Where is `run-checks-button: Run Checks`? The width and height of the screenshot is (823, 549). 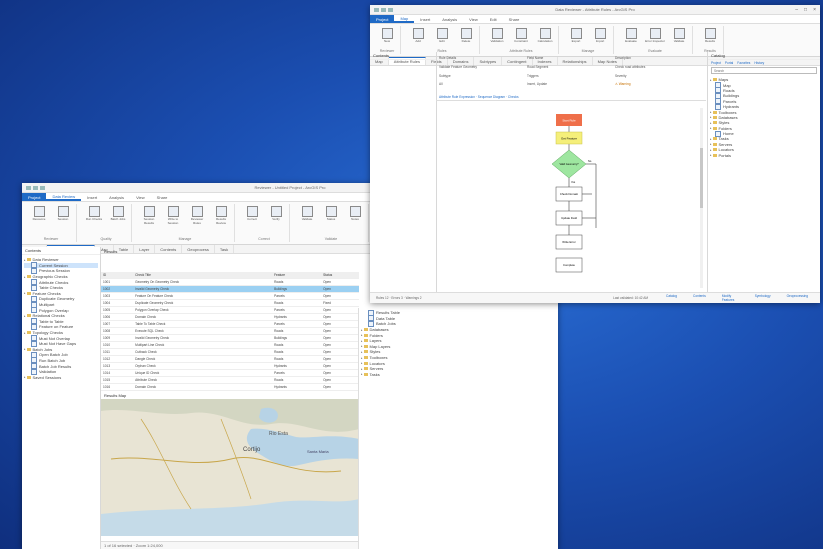 run-checks-button: Run Checks is located at coordinates (94, 214).